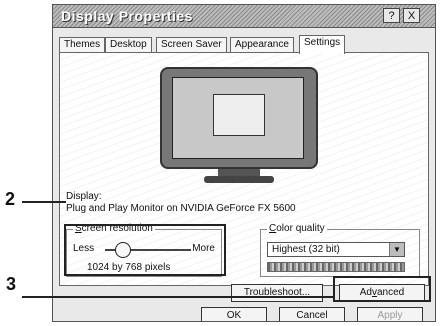 This screenshot has width=442, height=326. Describe the element at coordinates (128, 45) in the screenshot. I see `tab-desktop: Desktop` at that location.